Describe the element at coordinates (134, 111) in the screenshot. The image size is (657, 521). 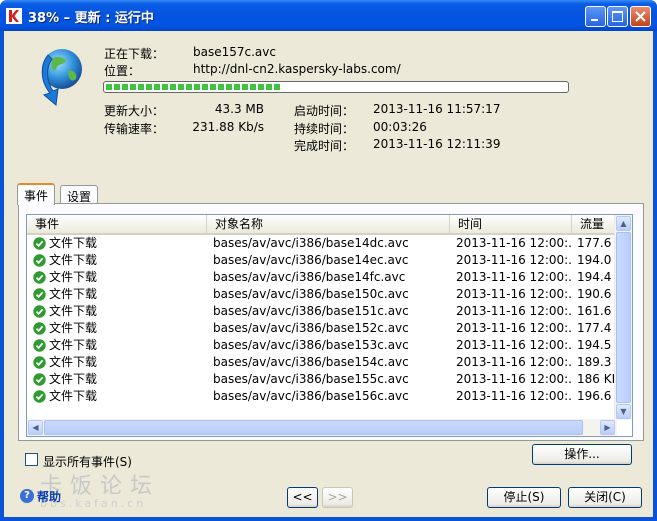
I see `update-size-label: 更新大小：` at that location.